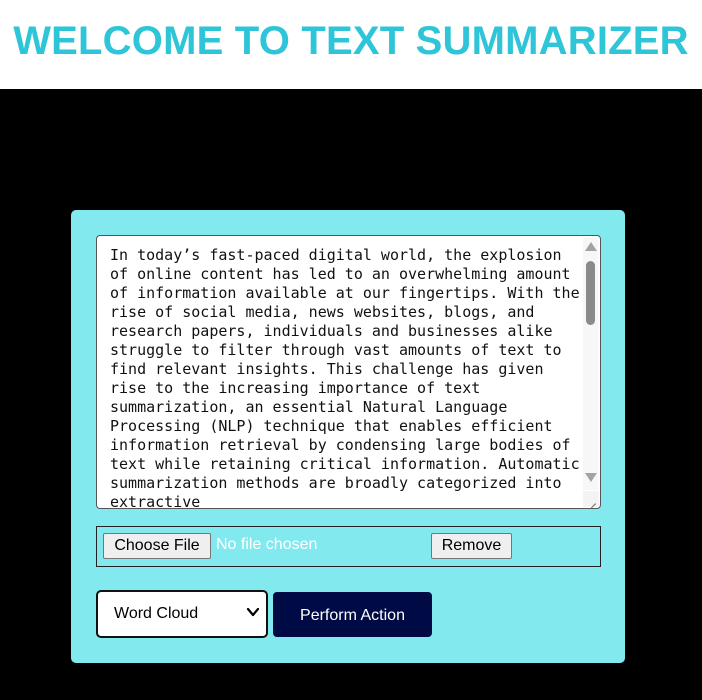 The width and height of the screenshot is (702, 700). I want to click on scroll-thumb, so click(590, 293).